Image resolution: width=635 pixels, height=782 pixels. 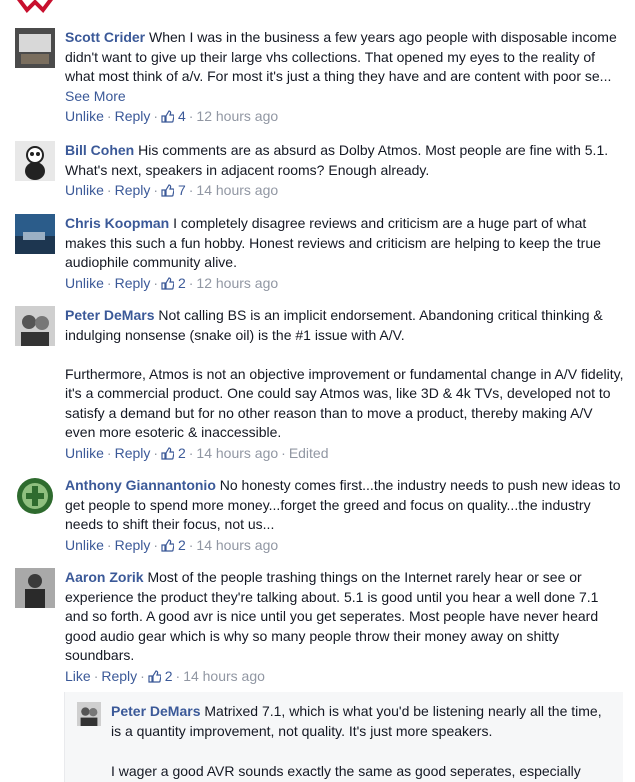 What do you see at coordinates (78, 676) in the screenshot?
I see `like-link: Like` at bounding box center [78, 676].